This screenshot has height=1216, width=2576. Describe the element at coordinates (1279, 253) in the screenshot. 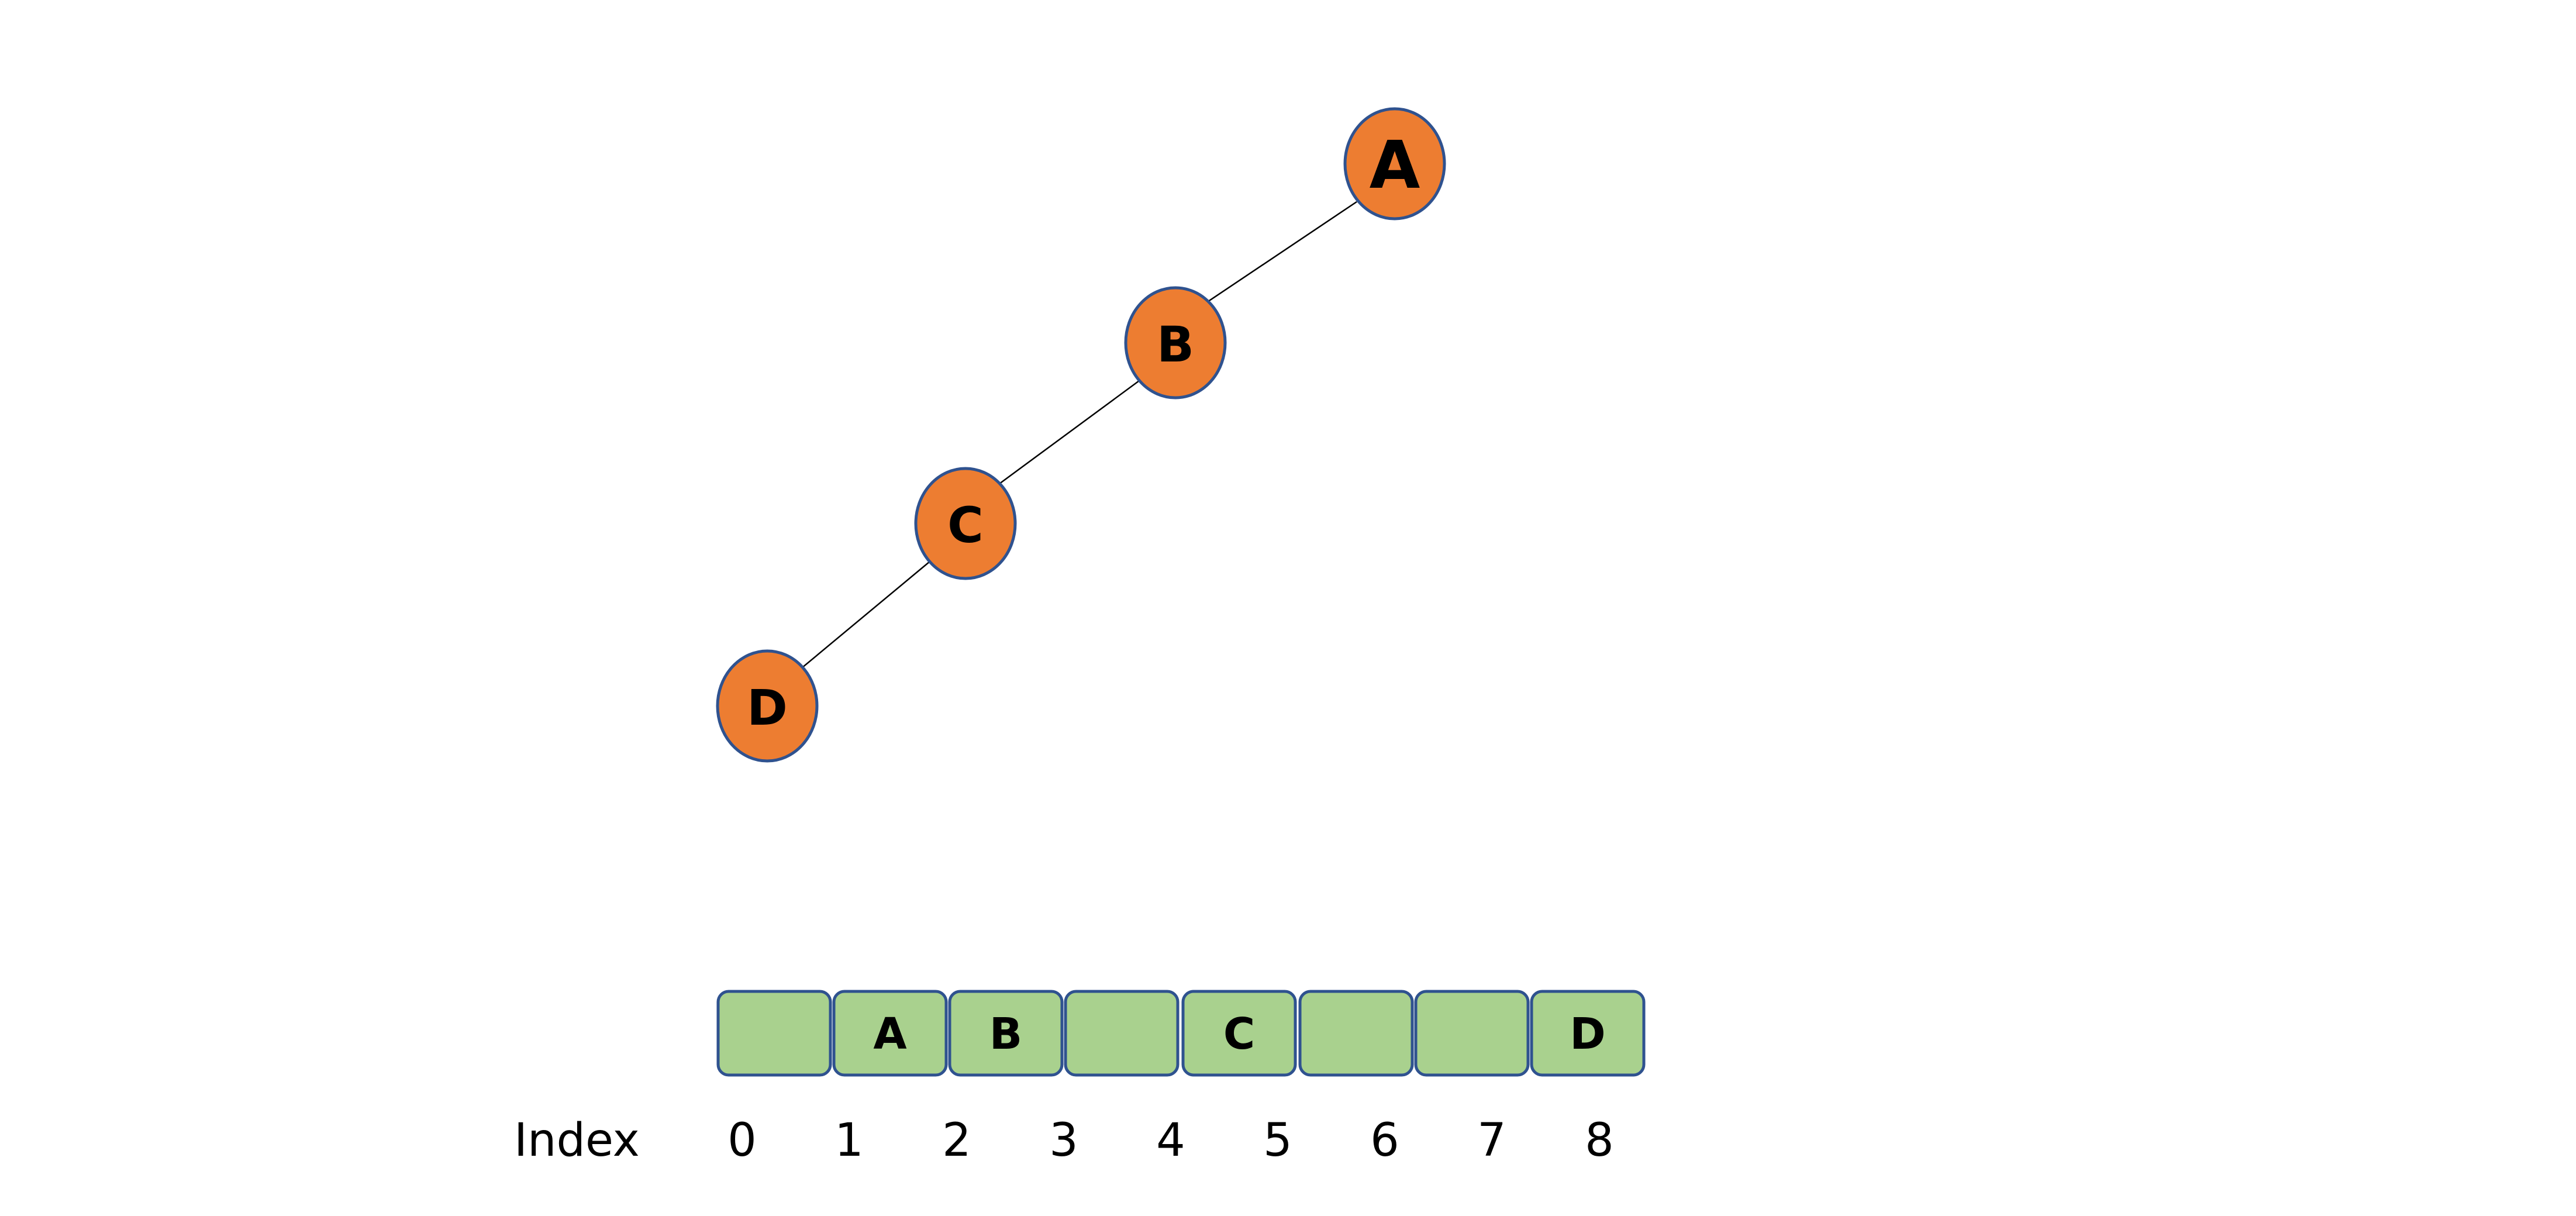

I see `edge-a-b` at that location.